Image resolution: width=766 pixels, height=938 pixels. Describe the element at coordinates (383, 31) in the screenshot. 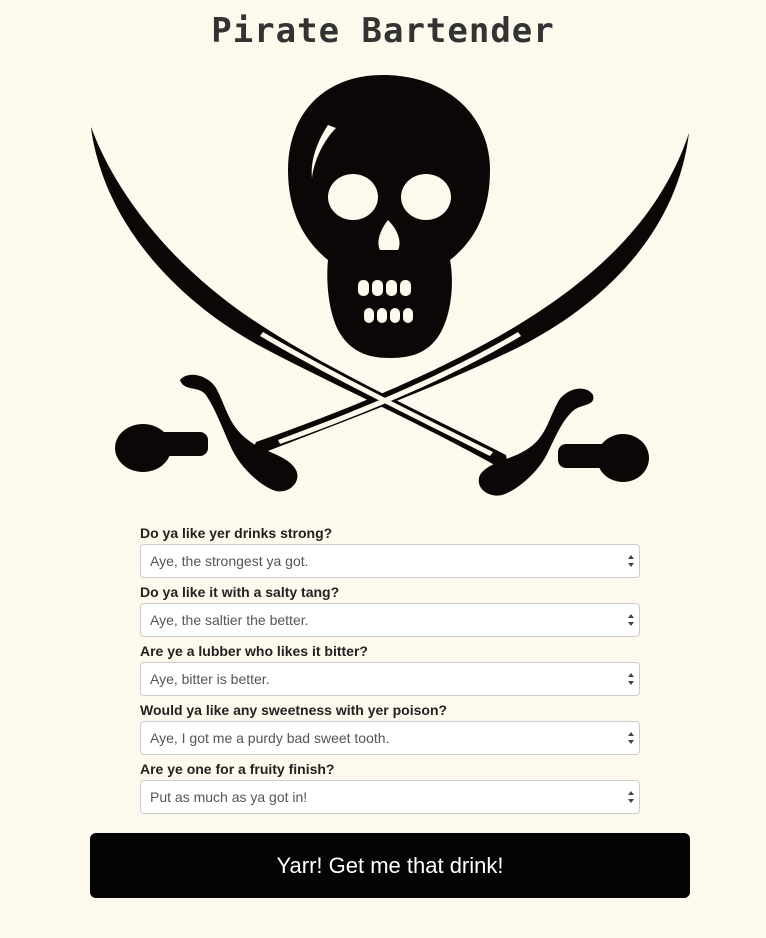

I see `page-title: Pirate Bartender` at that location.